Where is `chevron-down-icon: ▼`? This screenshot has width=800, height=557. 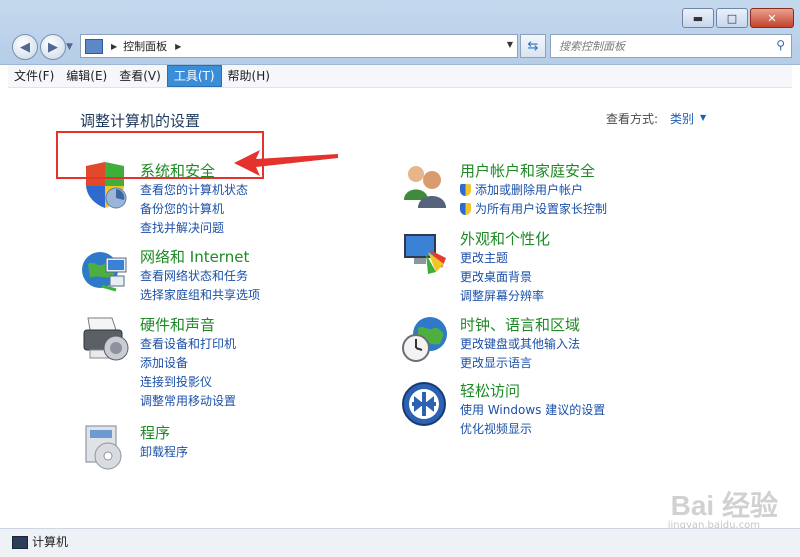 chevron-down-icon: ▼ is located at coordinates (703, 117).